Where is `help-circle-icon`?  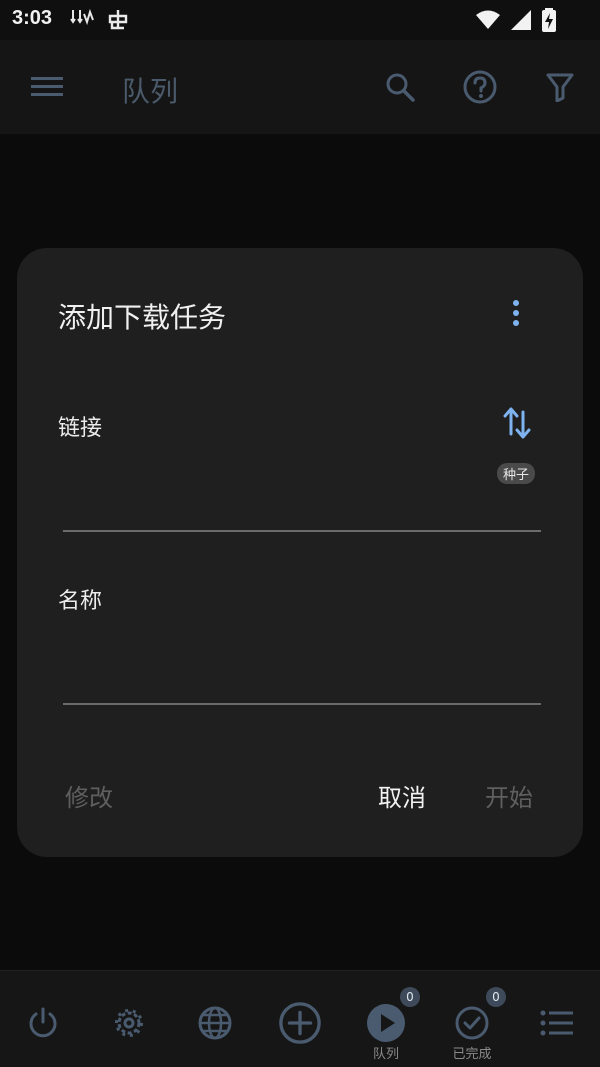
help-circle-icon is located at coordinates (480, 87).